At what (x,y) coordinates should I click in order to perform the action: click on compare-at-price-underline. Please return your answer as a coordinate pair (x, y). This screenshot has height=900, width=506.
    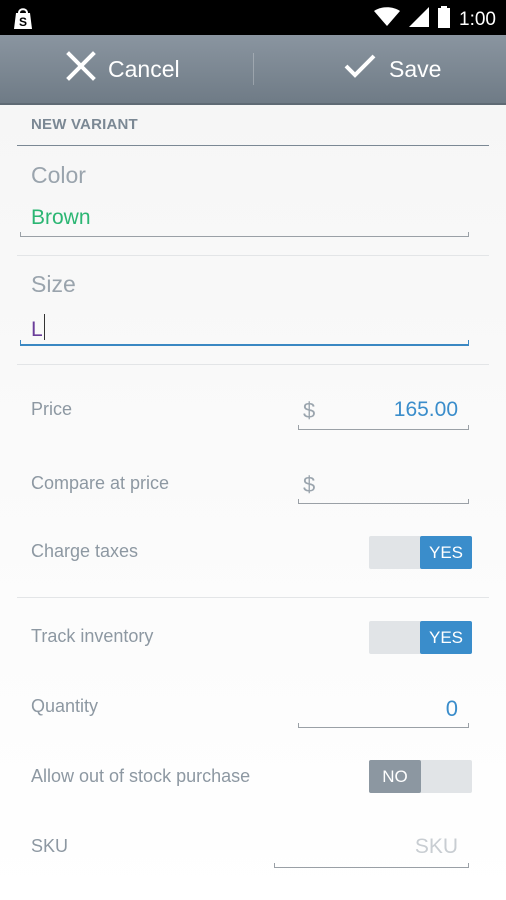
    Looking at the image, I should click on (383, 501).